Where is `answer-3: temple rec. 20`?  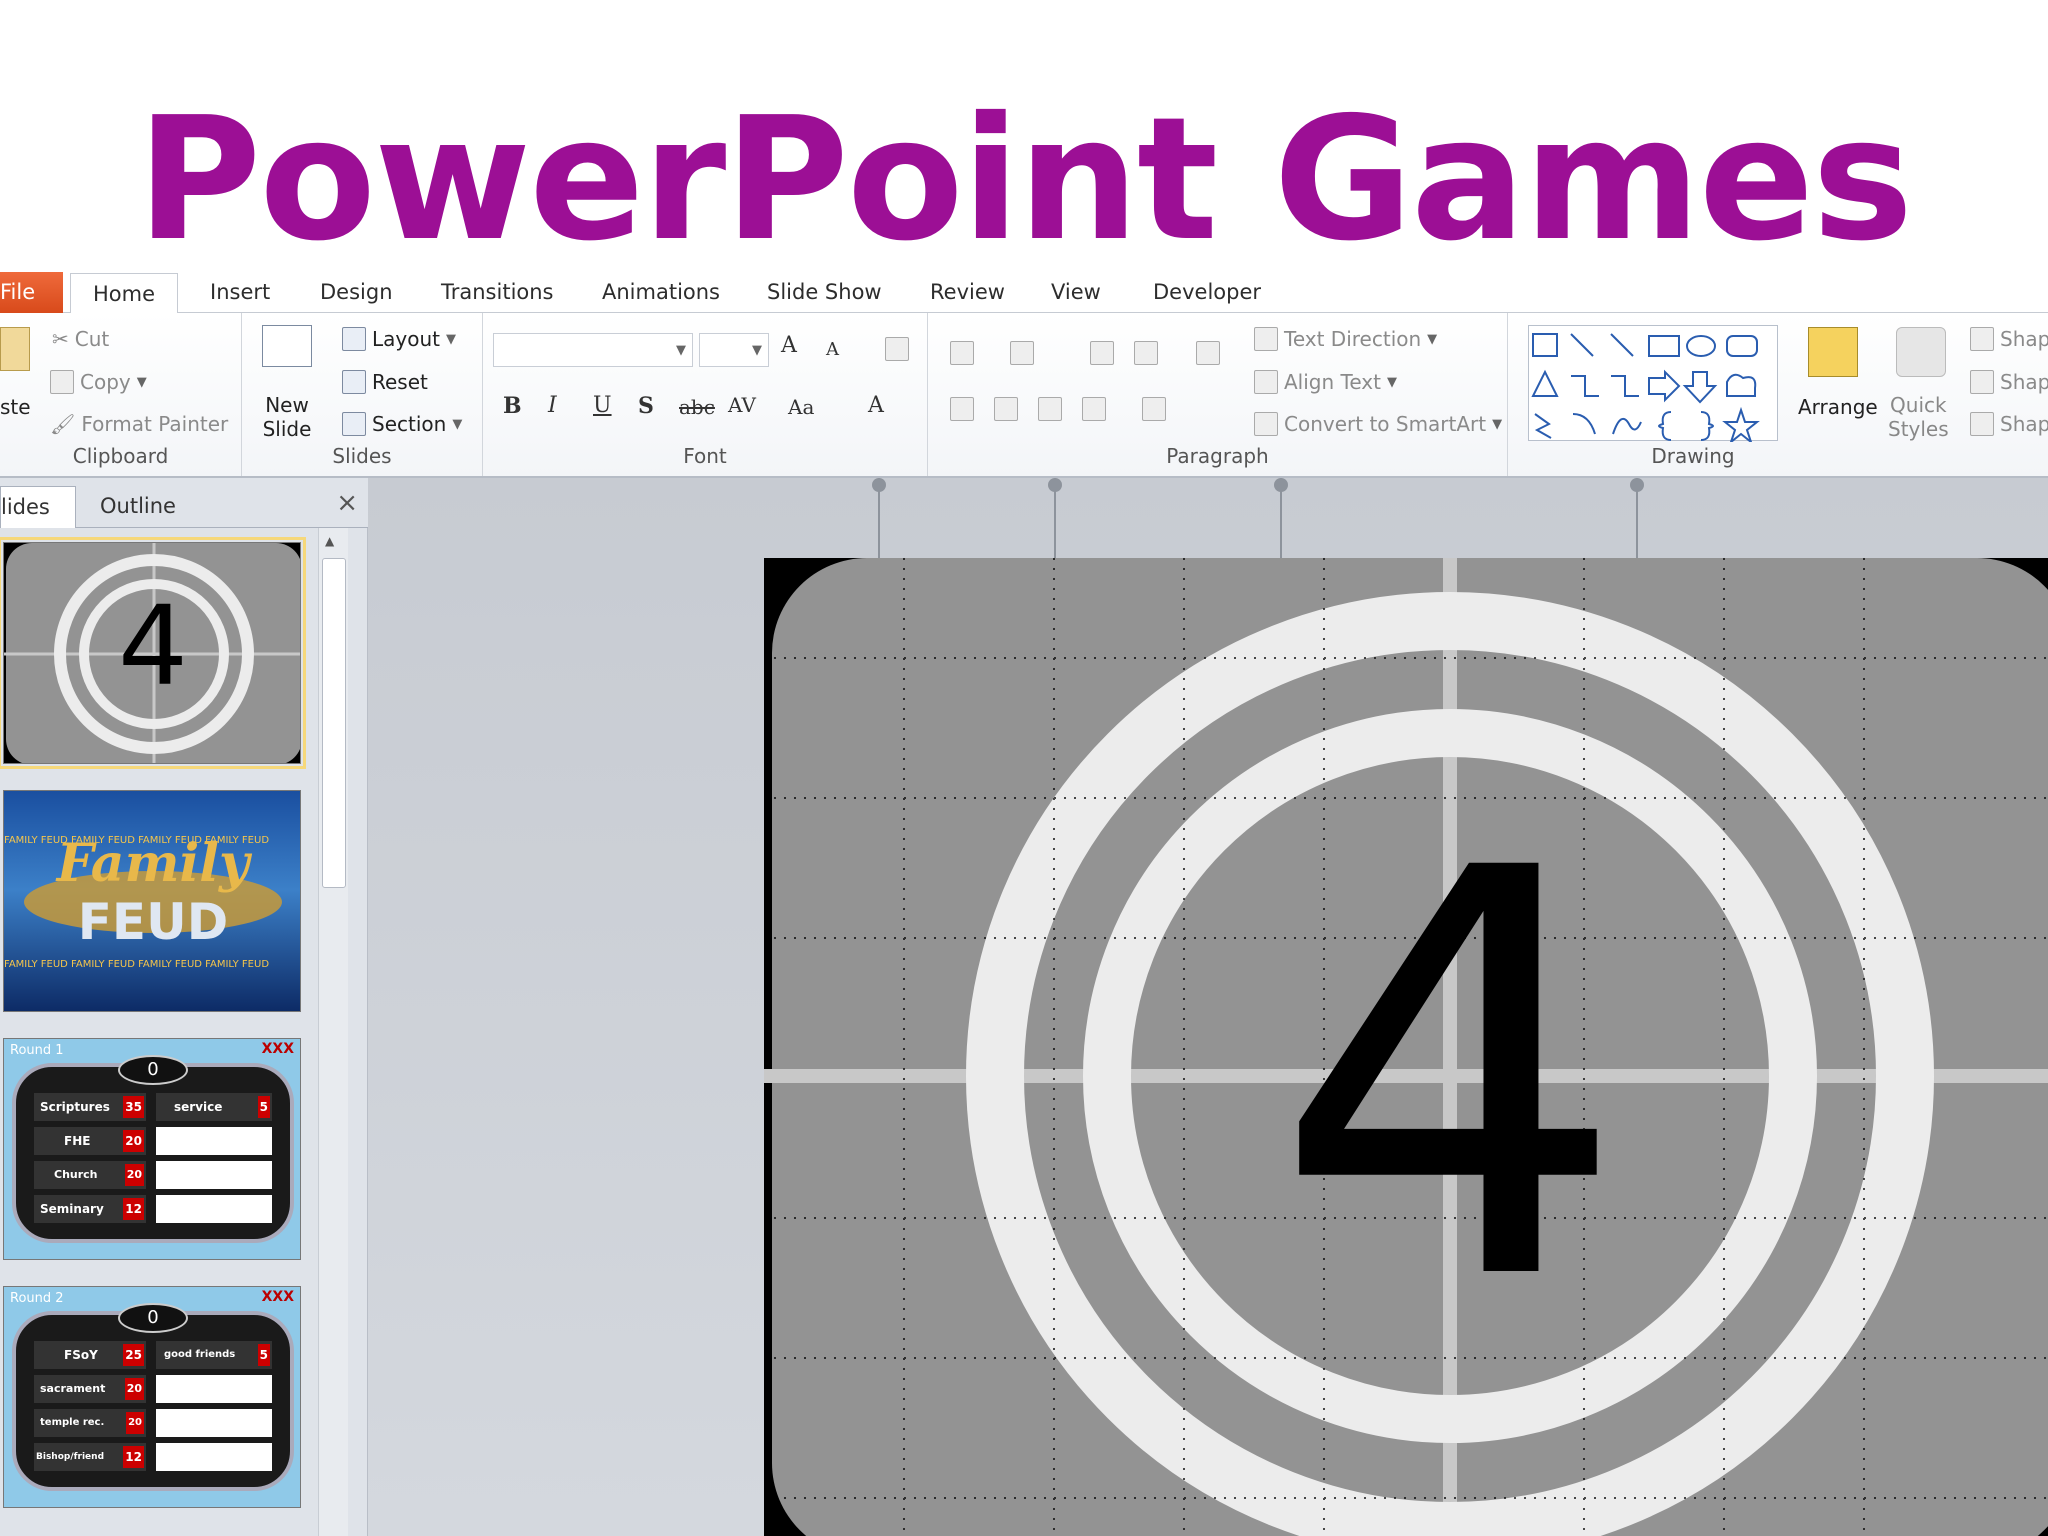
answer-3: temple rec. 20 is located at coordinates (90, 1423).